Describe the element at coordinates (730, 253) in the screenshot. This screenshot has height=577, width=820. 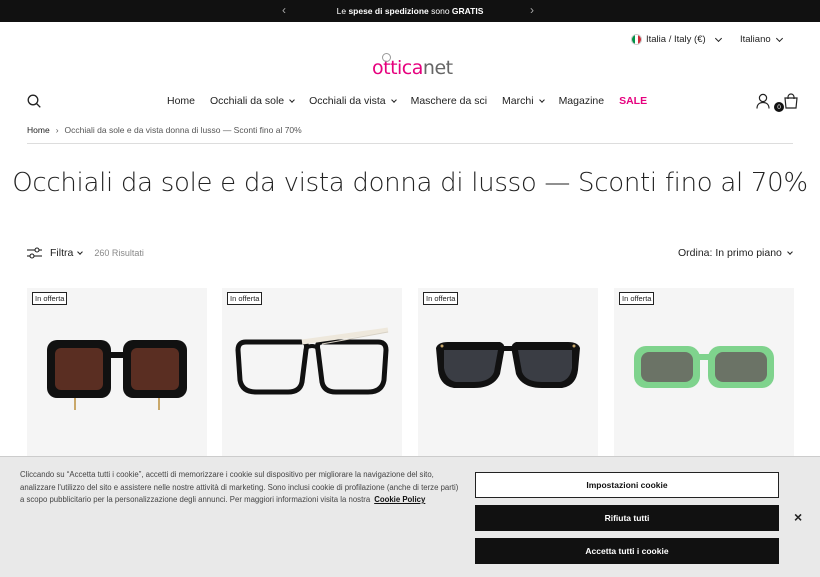
I see `sort-label: Ordina: In primo piano` at that location.